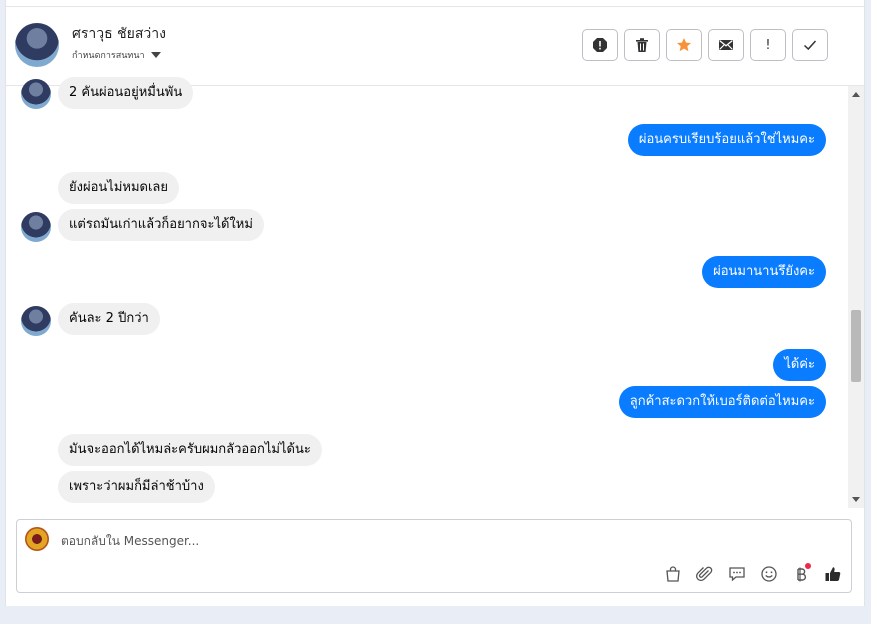 Image resolution: width=871 pixels, height=624 pixels. Describe the element at coordinates (856, 499) in the screenshot. I see `scroll-down-icon` at that location.